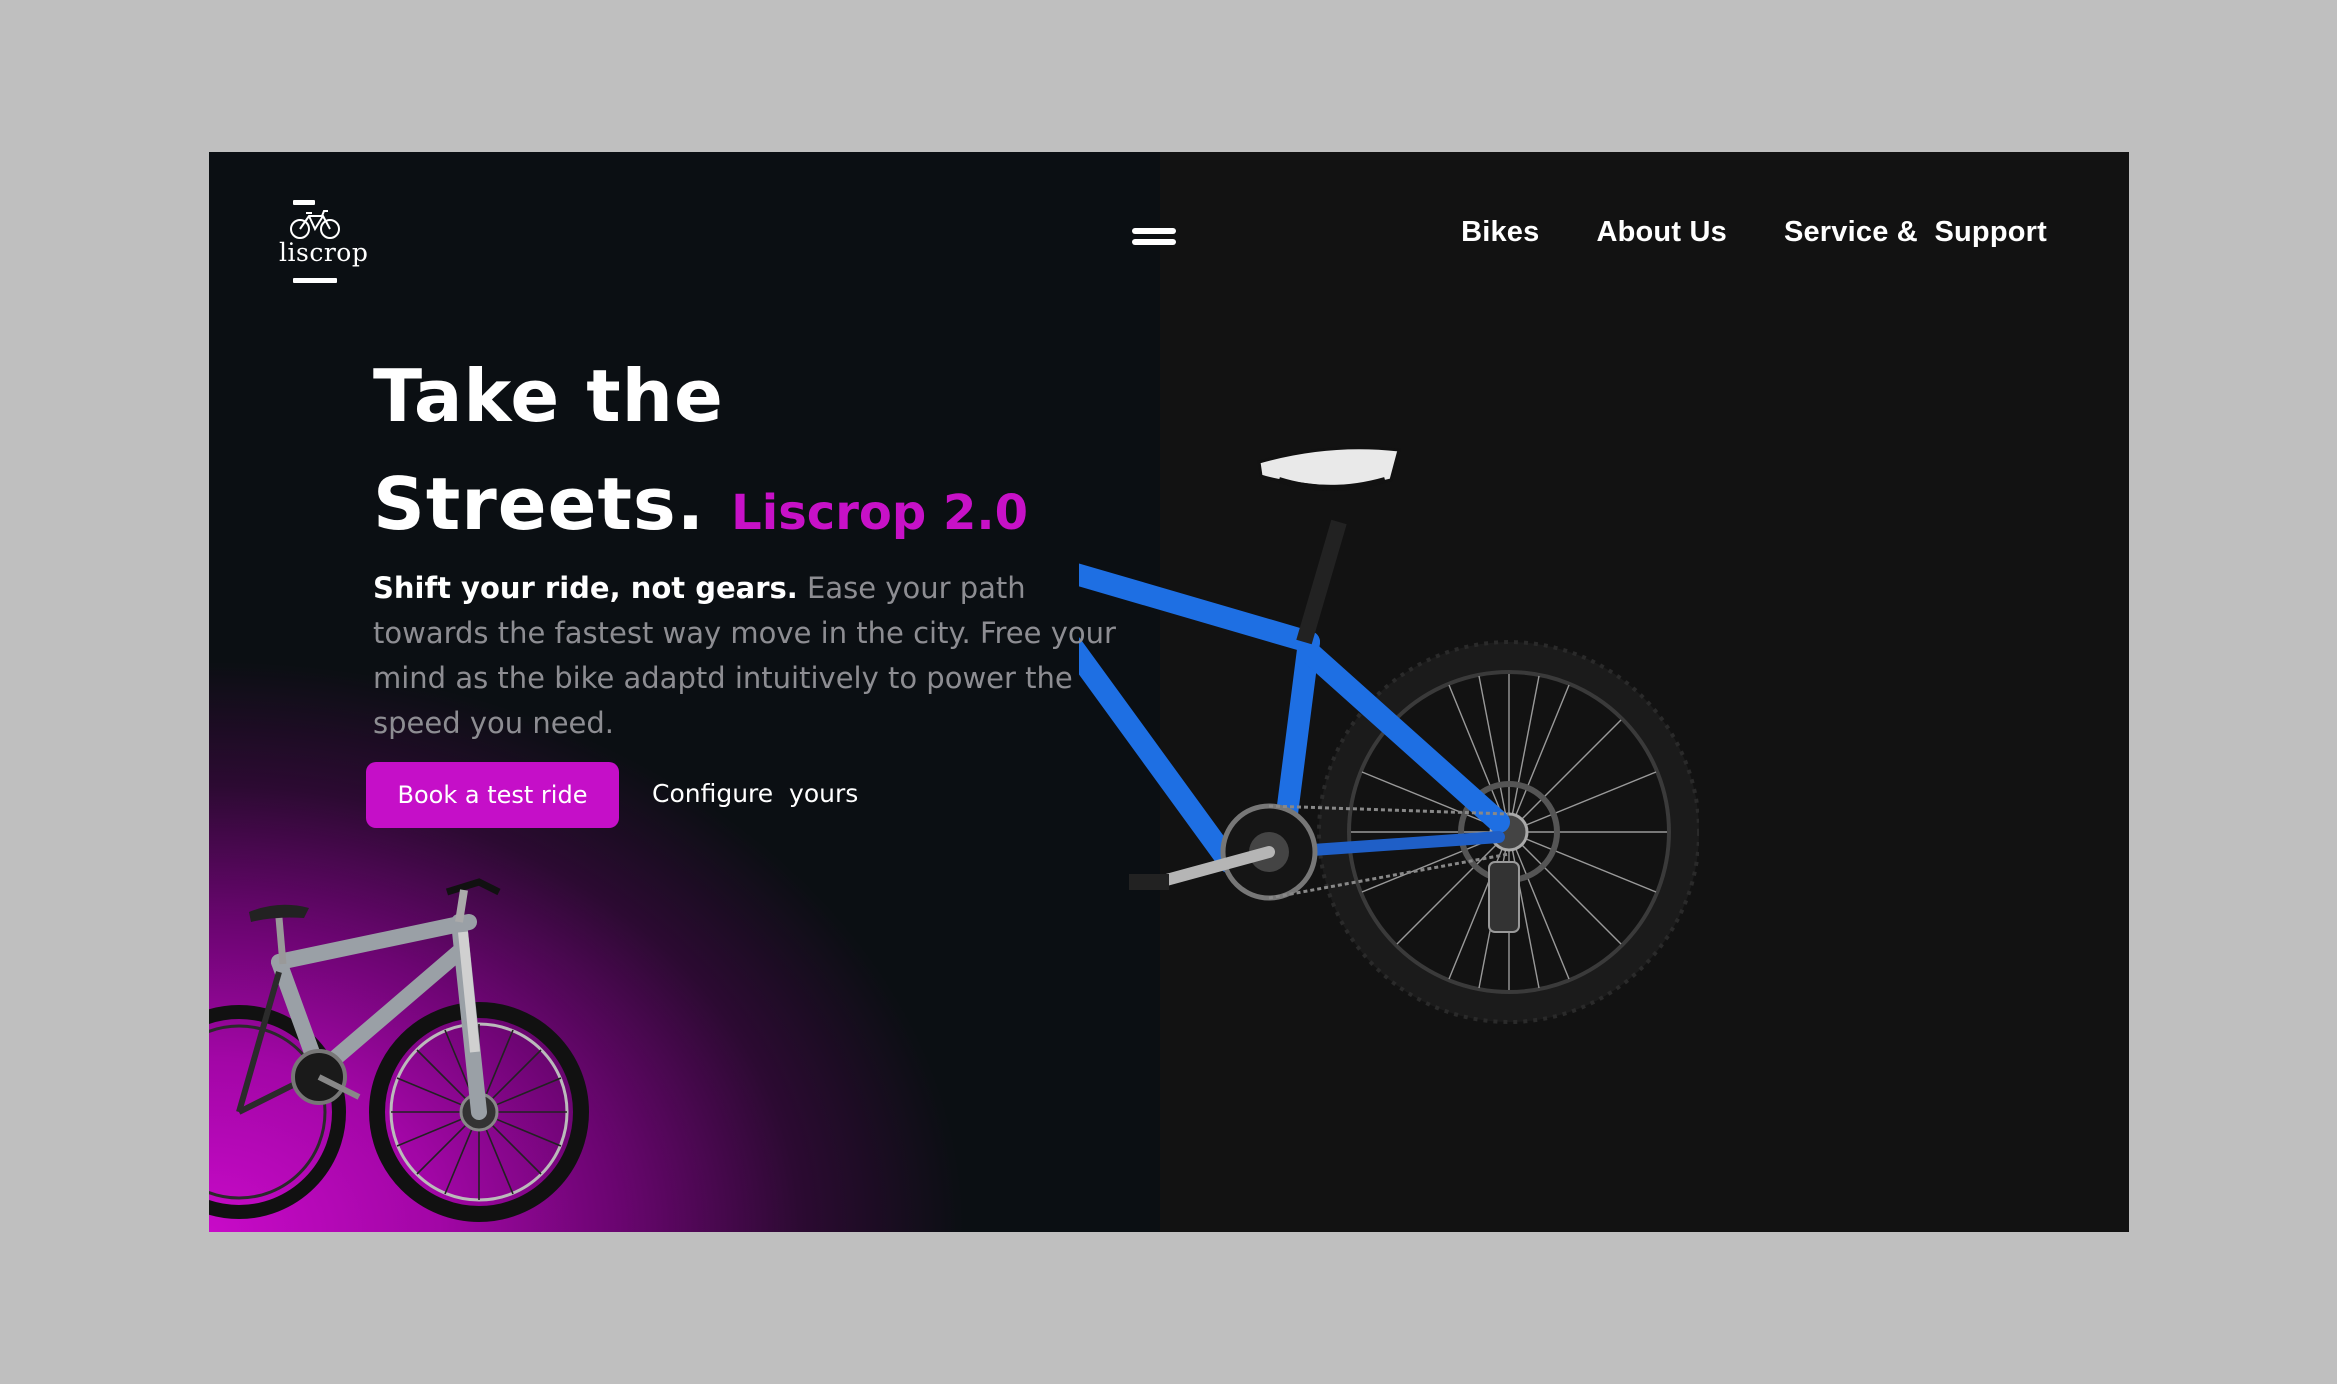 This screenshot has width=2337, height=1384. What do you see at coordinates (1661, 232) in the screenshot?
I see `nav-item-about-us: About Us` at bounding box center [1661, 232].